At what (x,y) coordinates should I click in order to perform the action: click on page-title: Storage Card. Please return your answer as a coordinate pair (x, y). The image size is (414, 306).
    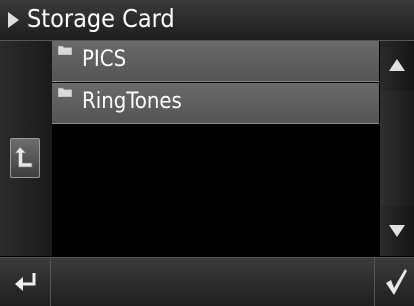
    Looking at the image, I should click on (101, 18).